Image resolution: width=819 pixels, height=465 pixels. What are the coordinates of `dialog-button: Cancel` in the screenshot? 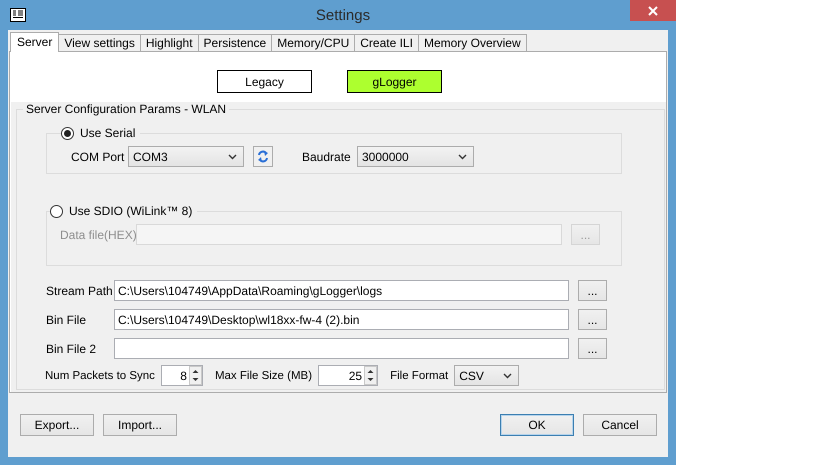 It's located at (620, 425).